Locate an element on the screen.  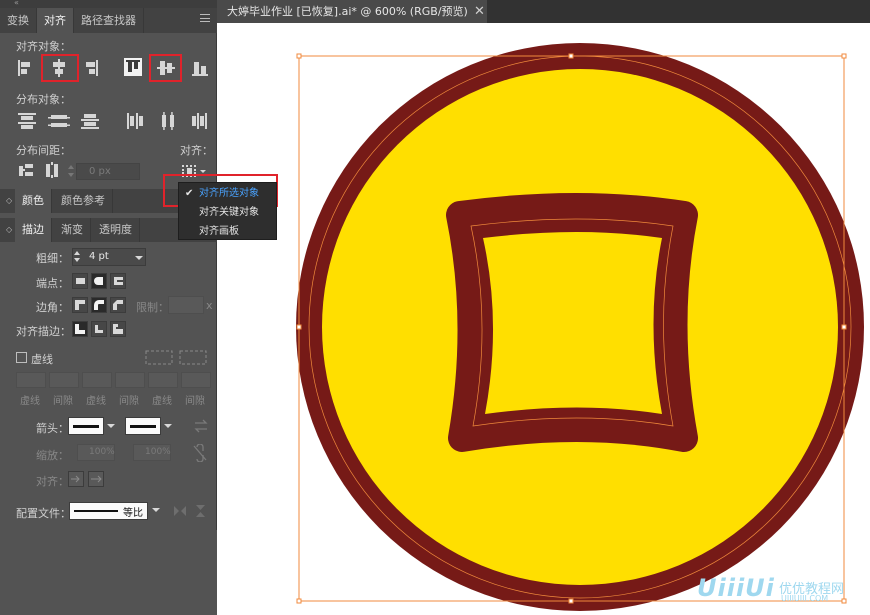
tab-color: 颜色 is located at coordinates (33, 201).